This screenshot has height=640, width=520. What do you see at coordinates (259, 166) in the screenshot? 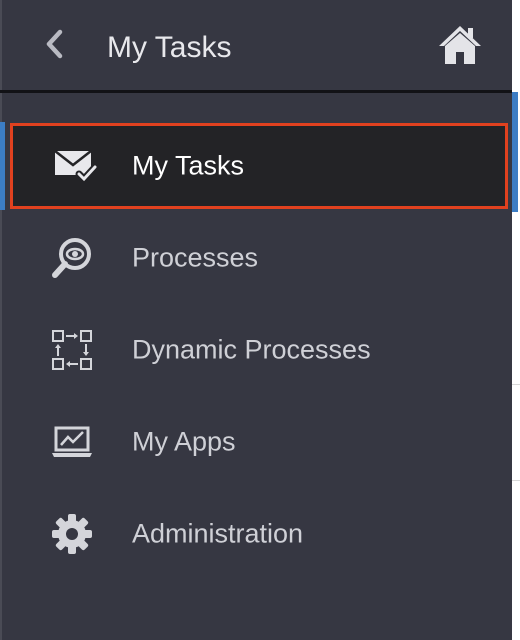
I see `nav-item-my-tasks: My Tasks` at bounding box center [259, 166].